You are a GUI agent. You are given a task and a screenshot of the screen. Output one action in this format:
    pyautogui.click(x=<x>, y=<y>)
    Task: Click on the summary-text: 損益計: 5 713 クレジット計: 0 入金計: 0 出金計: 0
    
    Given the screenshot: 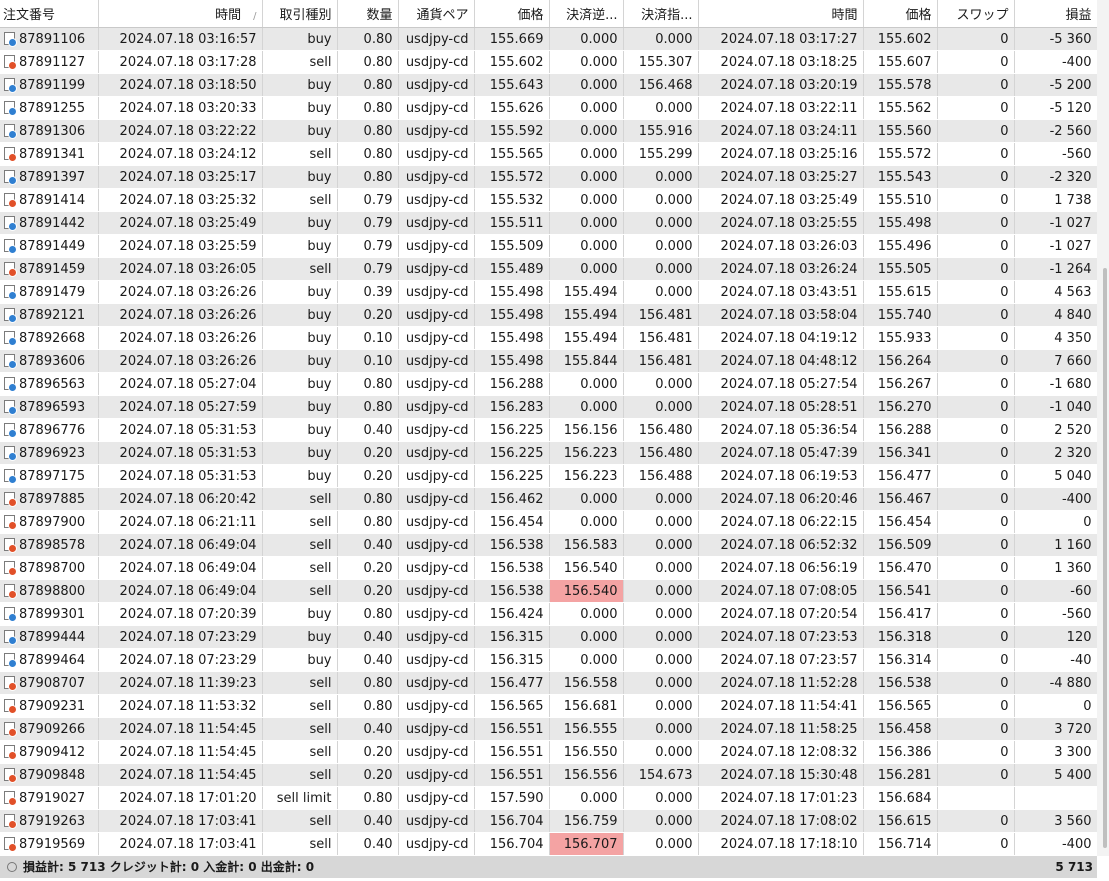 What is the action you would take?
    pyautogui.click(x=169, y=867)
    